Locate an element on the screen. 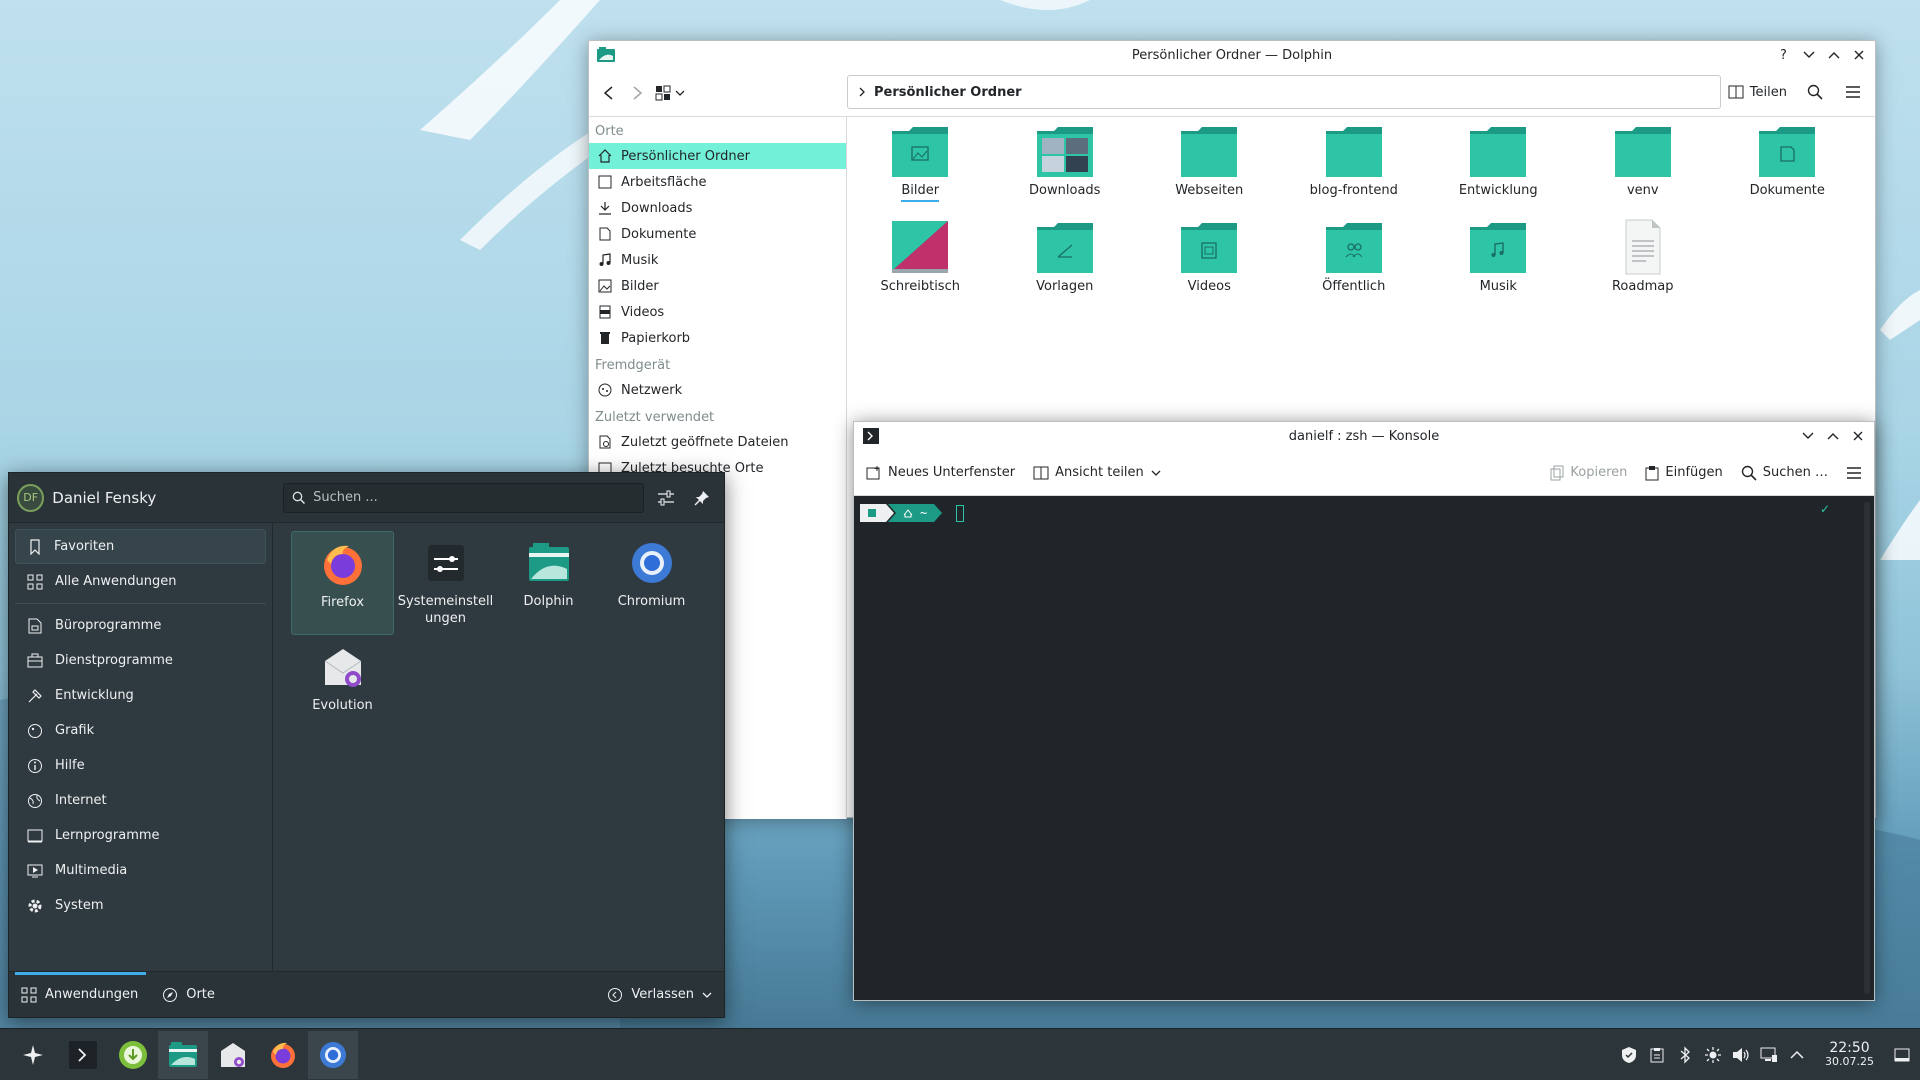 This screenshot has width=1920, height=1080. app-systemeinstellungen: Systemeinstell ungen is located at coordinates (445, 583).